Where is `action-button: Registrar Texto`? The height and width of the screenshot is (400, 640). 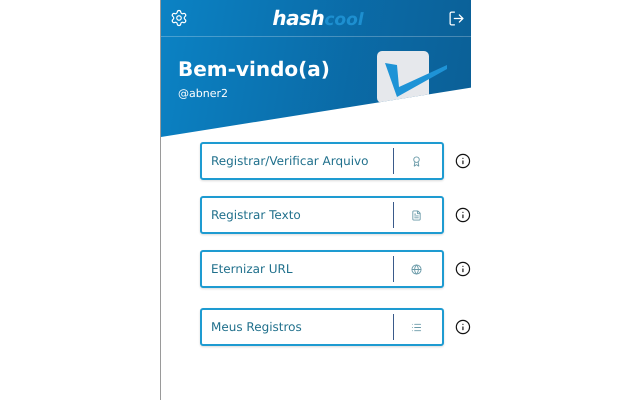 action-button: Registrar Texto is located at coordinates (322, 215).